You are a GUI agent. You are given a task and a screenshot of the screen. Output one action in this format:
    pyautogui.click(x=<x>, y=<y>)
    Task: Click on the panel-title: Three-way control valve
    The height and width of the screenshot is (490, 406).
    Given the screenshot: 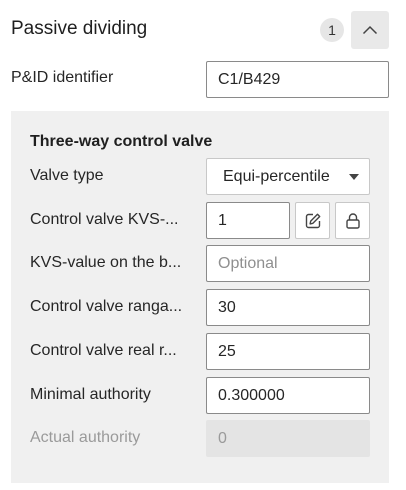 What is the action you would take?
    pyautogui.click(x=121, y=141)
    